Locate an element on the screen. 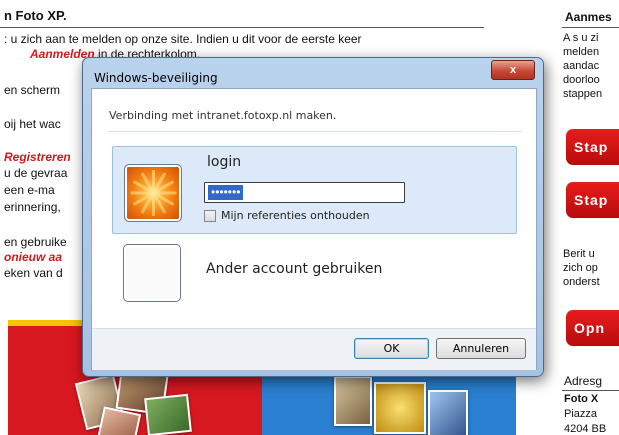 The height and width of the screenshot is (435, 619). password-value: ••••••• is located at coordinates (226, 192).